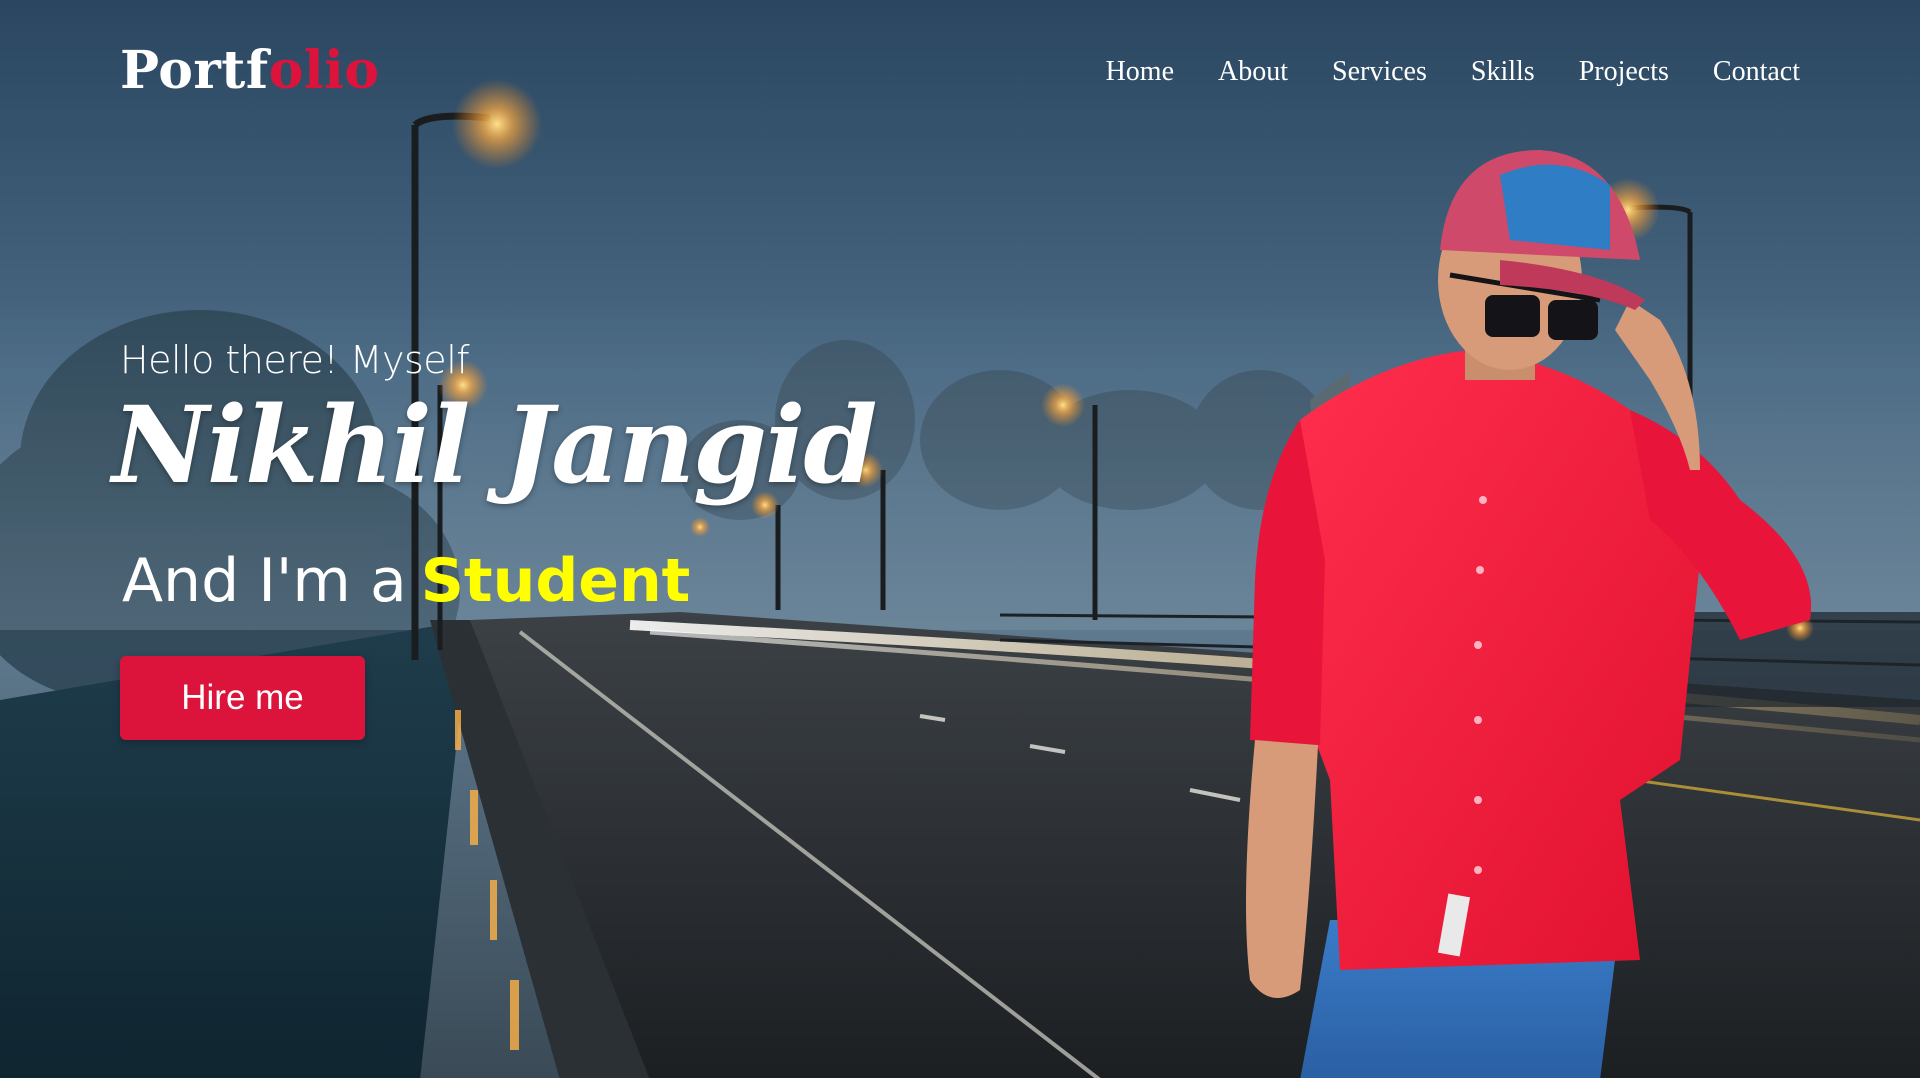 Image resolution: width=1920 pixels, height=1080 pixels. I want to click on logo-text-prefix: Portf, so click(194, 70).